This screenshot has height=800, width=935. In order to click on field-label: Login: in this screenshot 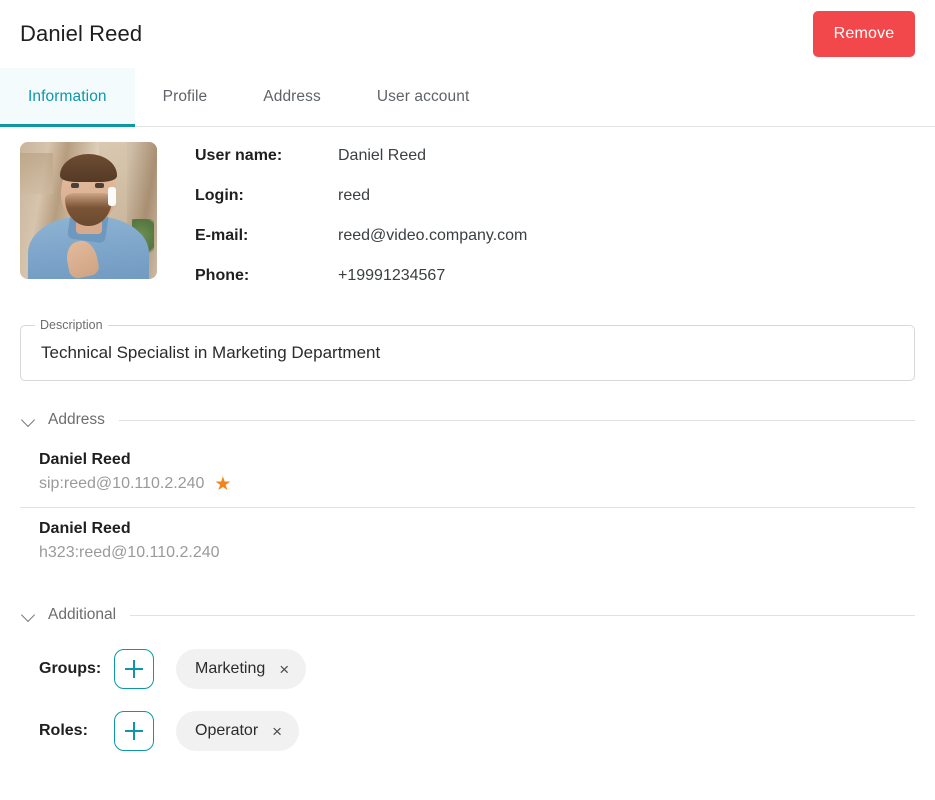, I will do `click(219, 195)`.